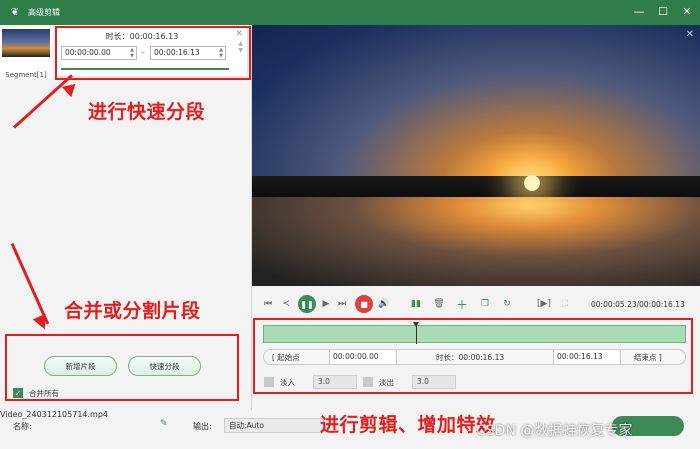 The image size is (700, 449). I want to click on title-bar: ❦ 高级剪辑 — ☐ ✕, so click(350, 12).